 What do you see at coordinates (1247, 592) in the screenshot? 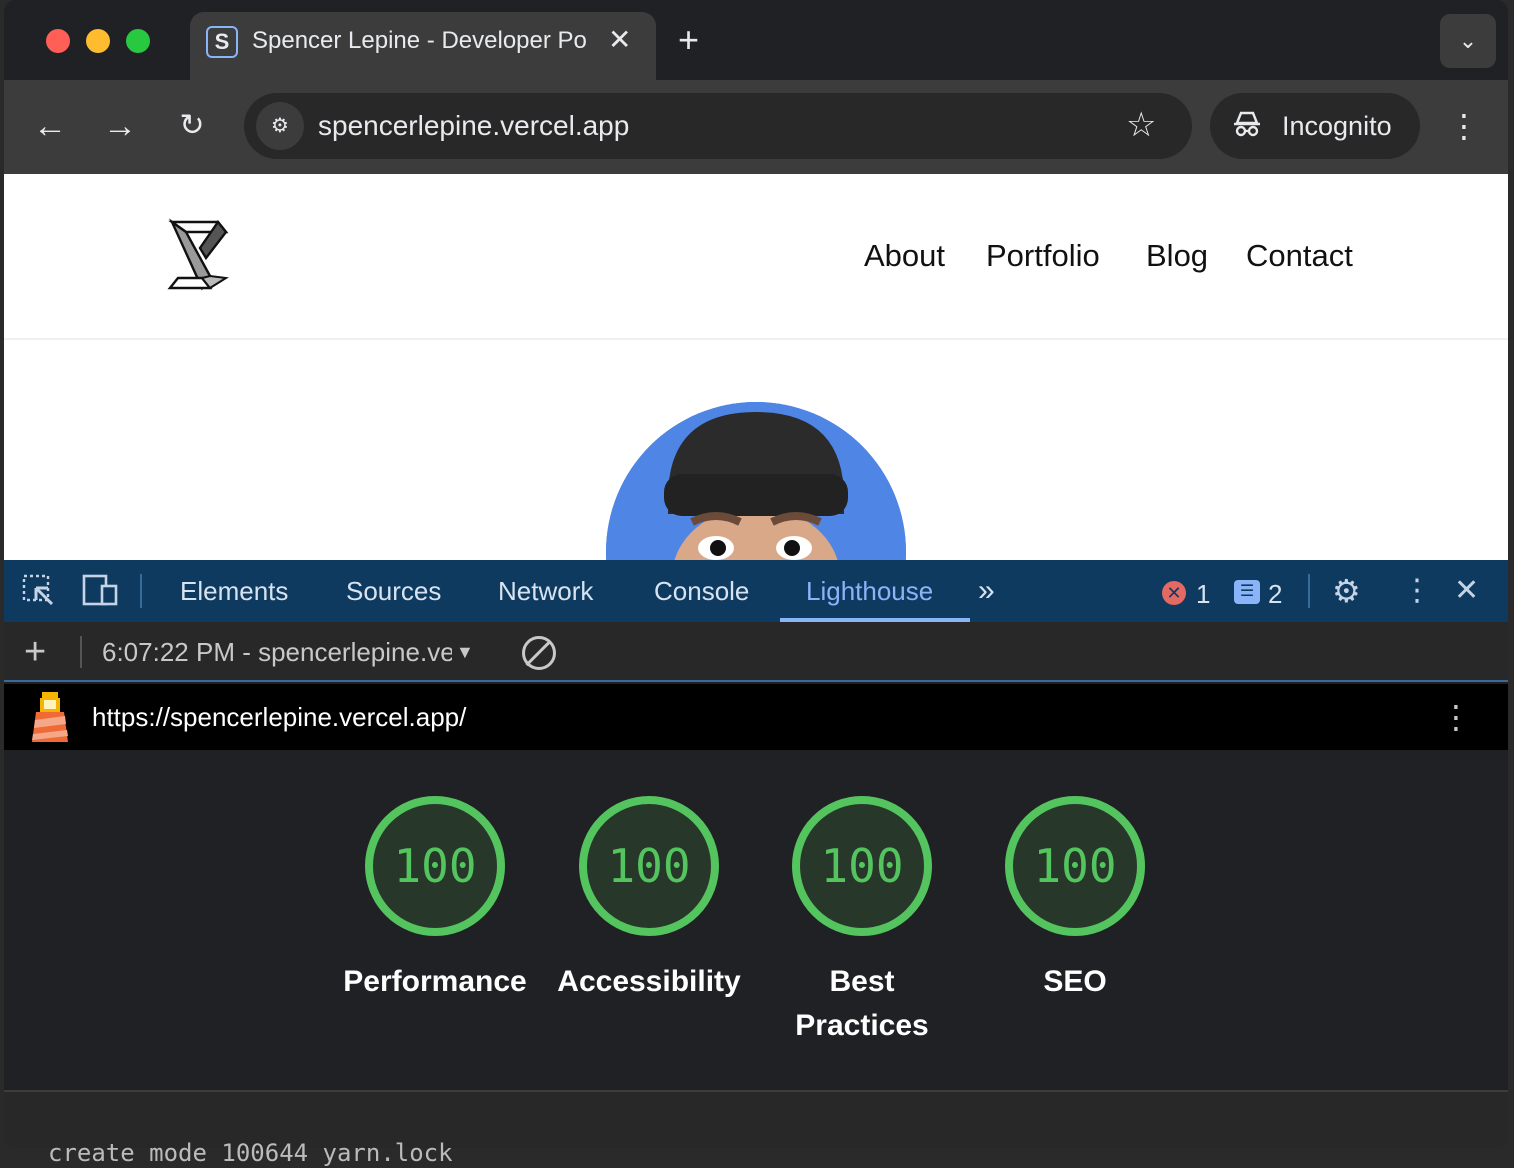
I see `message-icon: ☰` at bounding box center [1247, 592].